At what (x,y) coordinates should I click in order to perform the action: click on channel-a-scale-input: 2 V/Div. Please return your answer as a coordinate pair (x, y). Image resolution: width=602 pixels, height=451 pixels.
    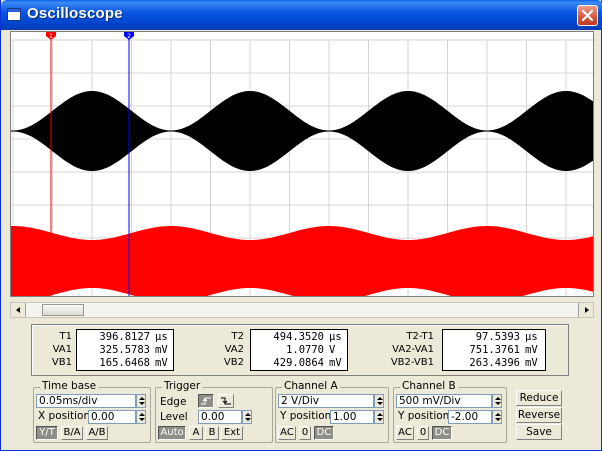
    Looking at the image, I should click on (326, 401).